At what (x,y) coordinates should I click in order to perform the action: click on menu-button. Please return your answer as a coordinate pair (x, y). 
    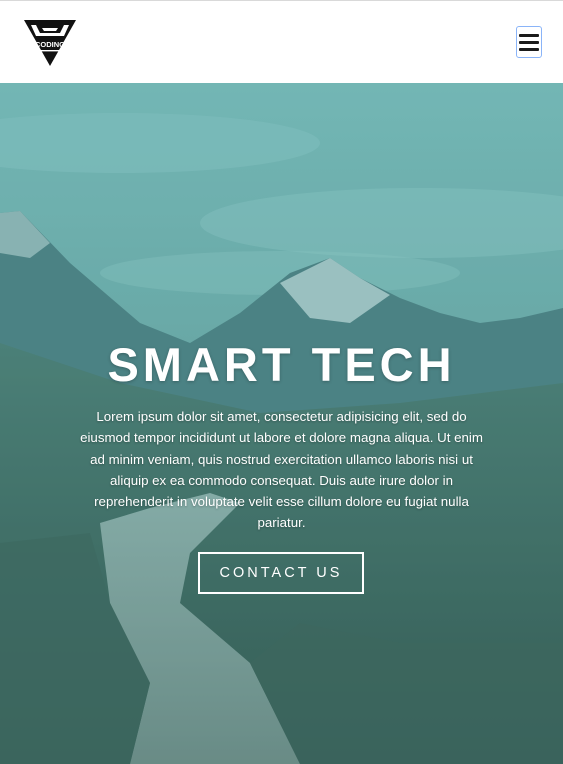
    Looking at the image, I should click on (529, 42).